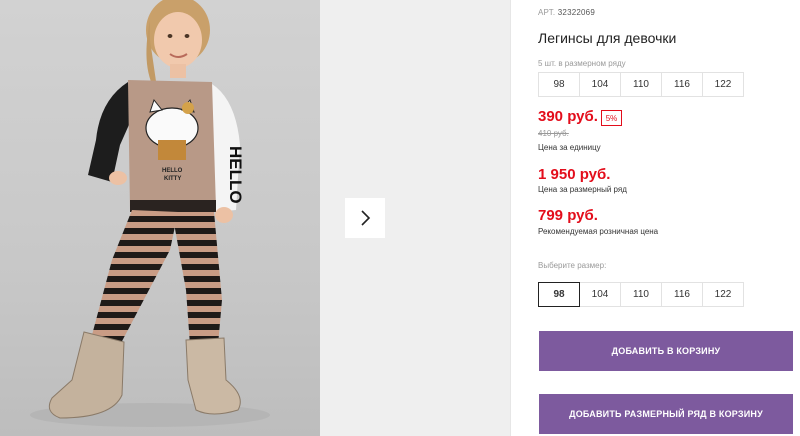 This screenshot has width=800, height=436. Describe the element at coordinates (568, 215) in the screenshot. I see `retail-price: 799 руб.` at that location.